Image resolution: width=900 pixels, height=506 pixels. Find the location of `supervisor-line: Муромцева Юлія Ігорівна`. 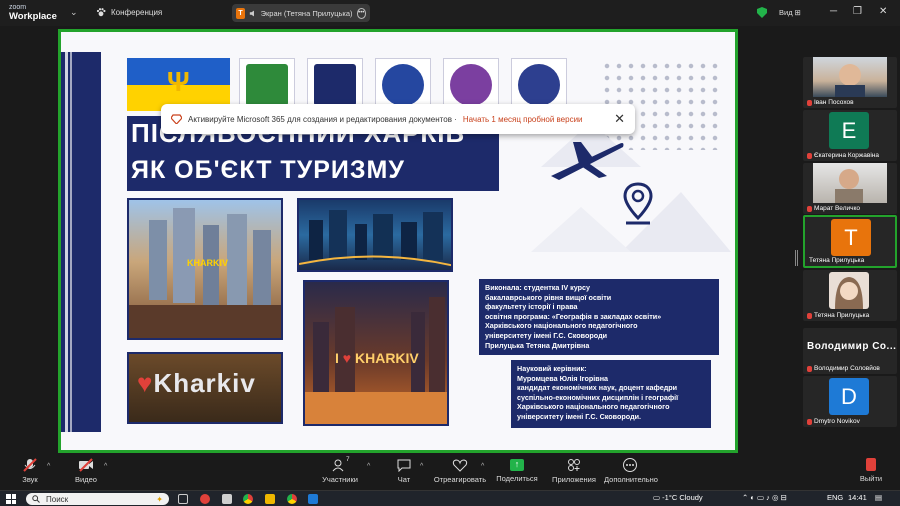

supervisor-line: Муромцева Юлія Ігорівна is located at coordinates (563, 378).